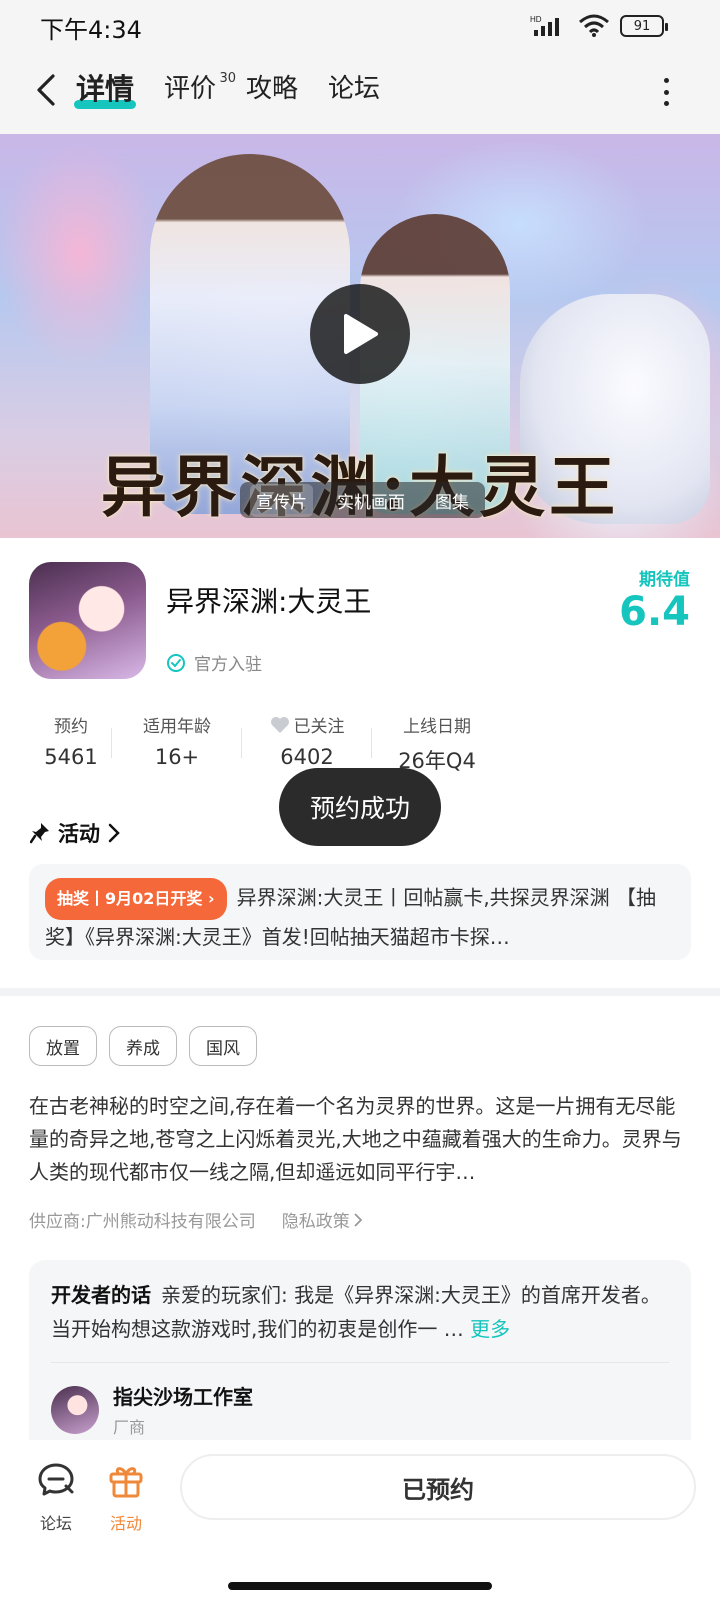  What do you see at coordinates (319, 727) in the screenshot?
I see `stat-label: 已关注` at bounding box center [319, 727].